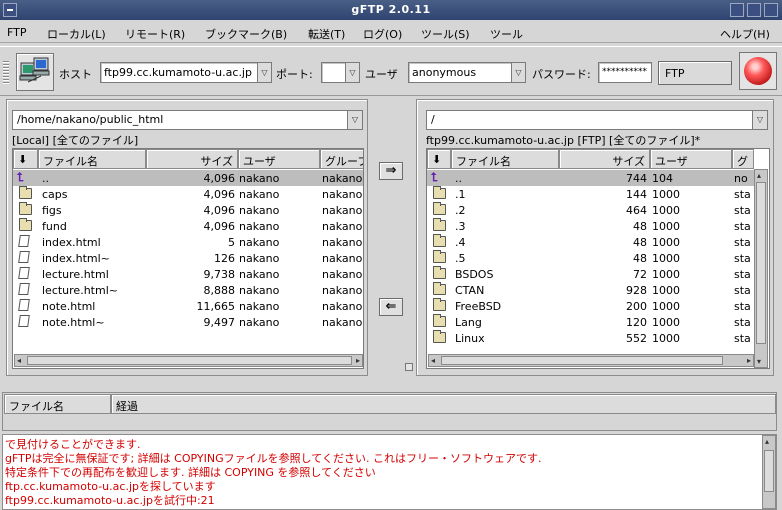 The height and width of the screenshot is (510, 782). What do you see at coordinates (188, 242) in the screenshot?
I see `file-row: index.html 5 nakano nakano` at bounding box center [188, 242].